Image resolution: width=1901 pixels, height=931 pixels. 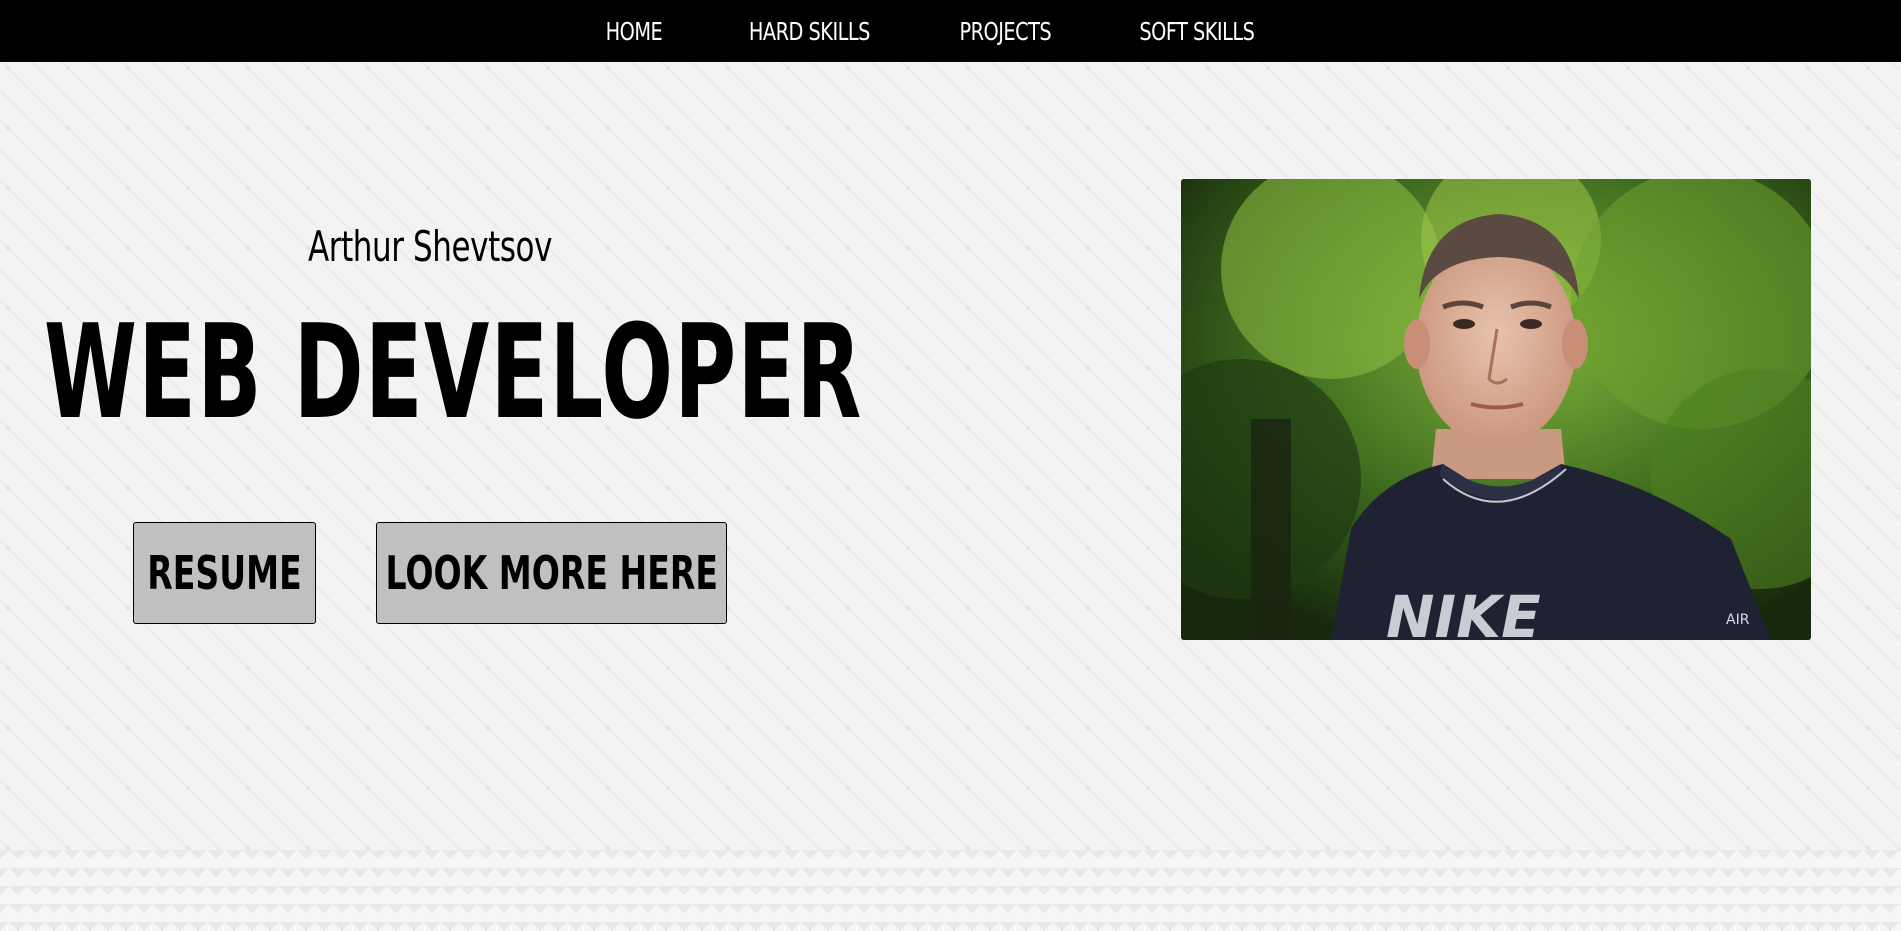 I want to click on look-more-button: LOOK MORE HERE, so click(x=551, y=573).